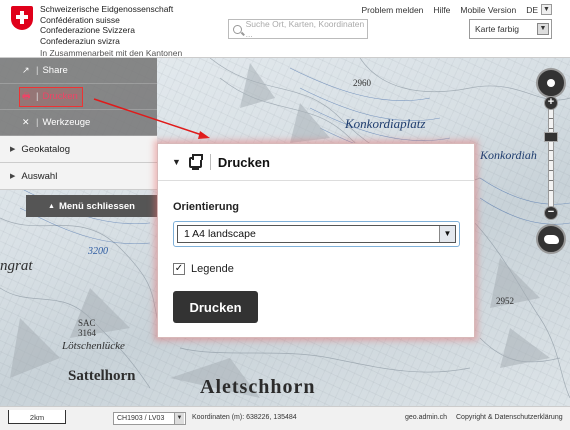 The image size is (570, 430). Describe the element at coordinates (26, 95) in the screenshot. I see `printer-icon: 🖶` at that location.